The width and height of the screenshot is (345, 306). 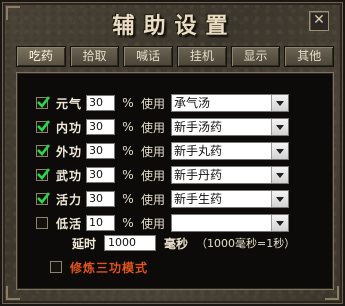 I want to click on potion-row: 内功 30 % 使用 新手汤药, so click(x=162, y=127).